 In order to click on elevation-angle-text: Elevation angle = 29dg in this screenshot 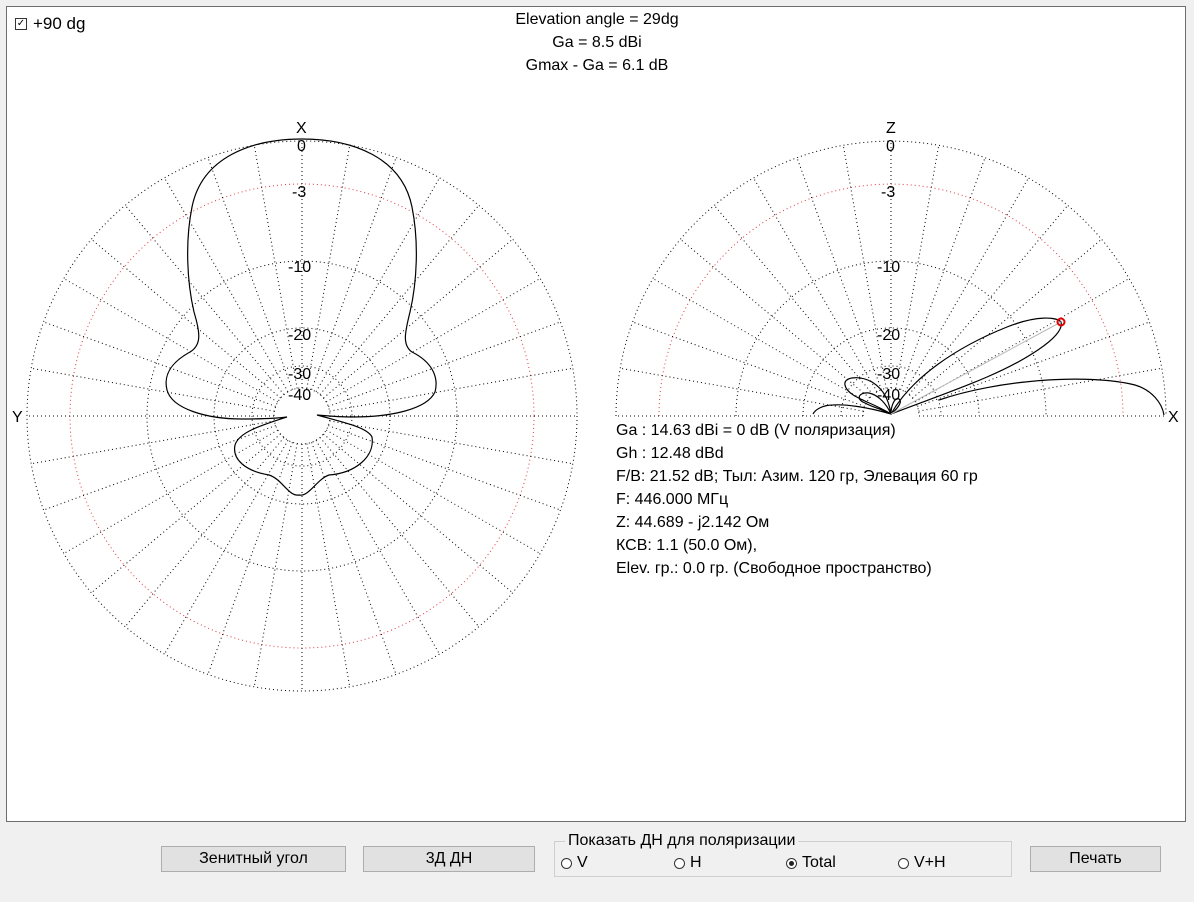, I will do `click(597, 19)`.